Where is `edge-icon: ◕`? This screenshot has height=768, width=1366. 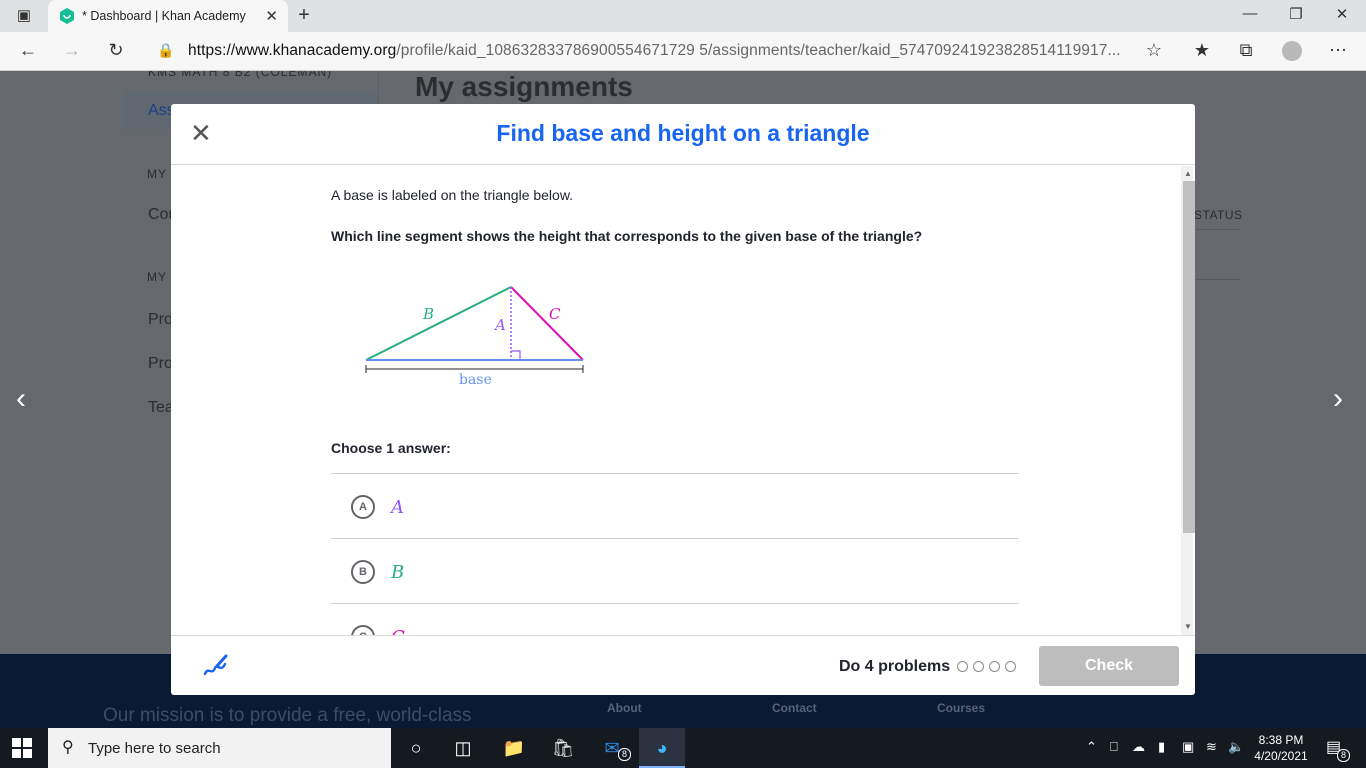
edge-icon: ◕ is located at coordinates (662, 748).